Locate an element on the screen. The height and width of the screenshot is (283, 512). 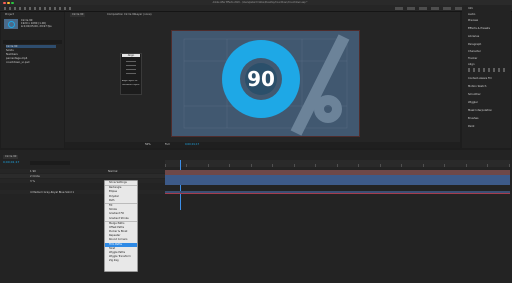
comp-info-line-3: Δ 0;00;05;00, 29.97 fps is located at coordinates (36, 26).